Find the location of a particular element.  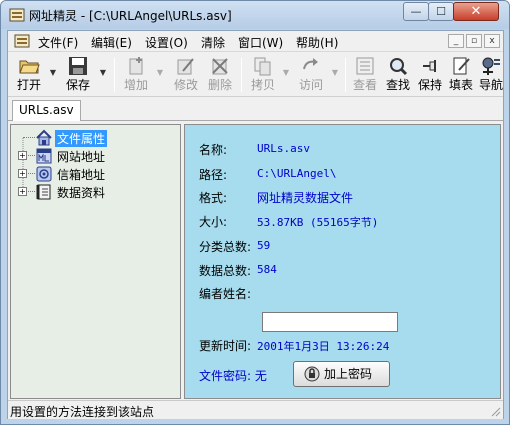

author-row: 编者姓名: is located at coordinates (225, 295).